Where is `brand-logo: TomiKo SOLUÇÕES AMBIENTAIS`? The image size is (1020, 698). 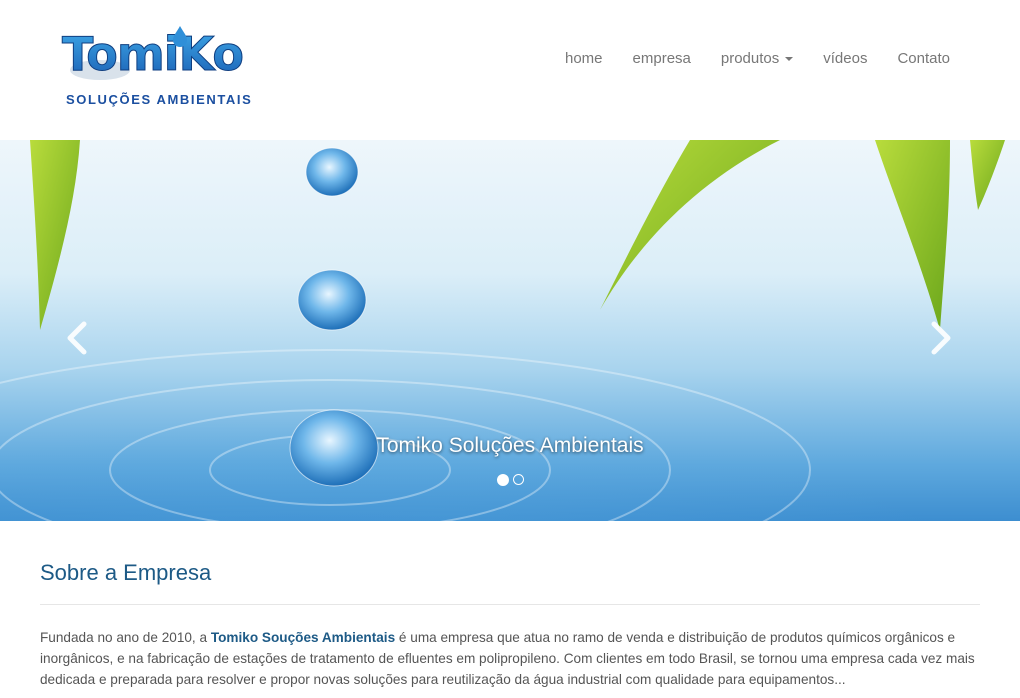
brand-logo: TomiKo SOLUÇÕES AMBIENTAIS is located at coordinates (162, 67).